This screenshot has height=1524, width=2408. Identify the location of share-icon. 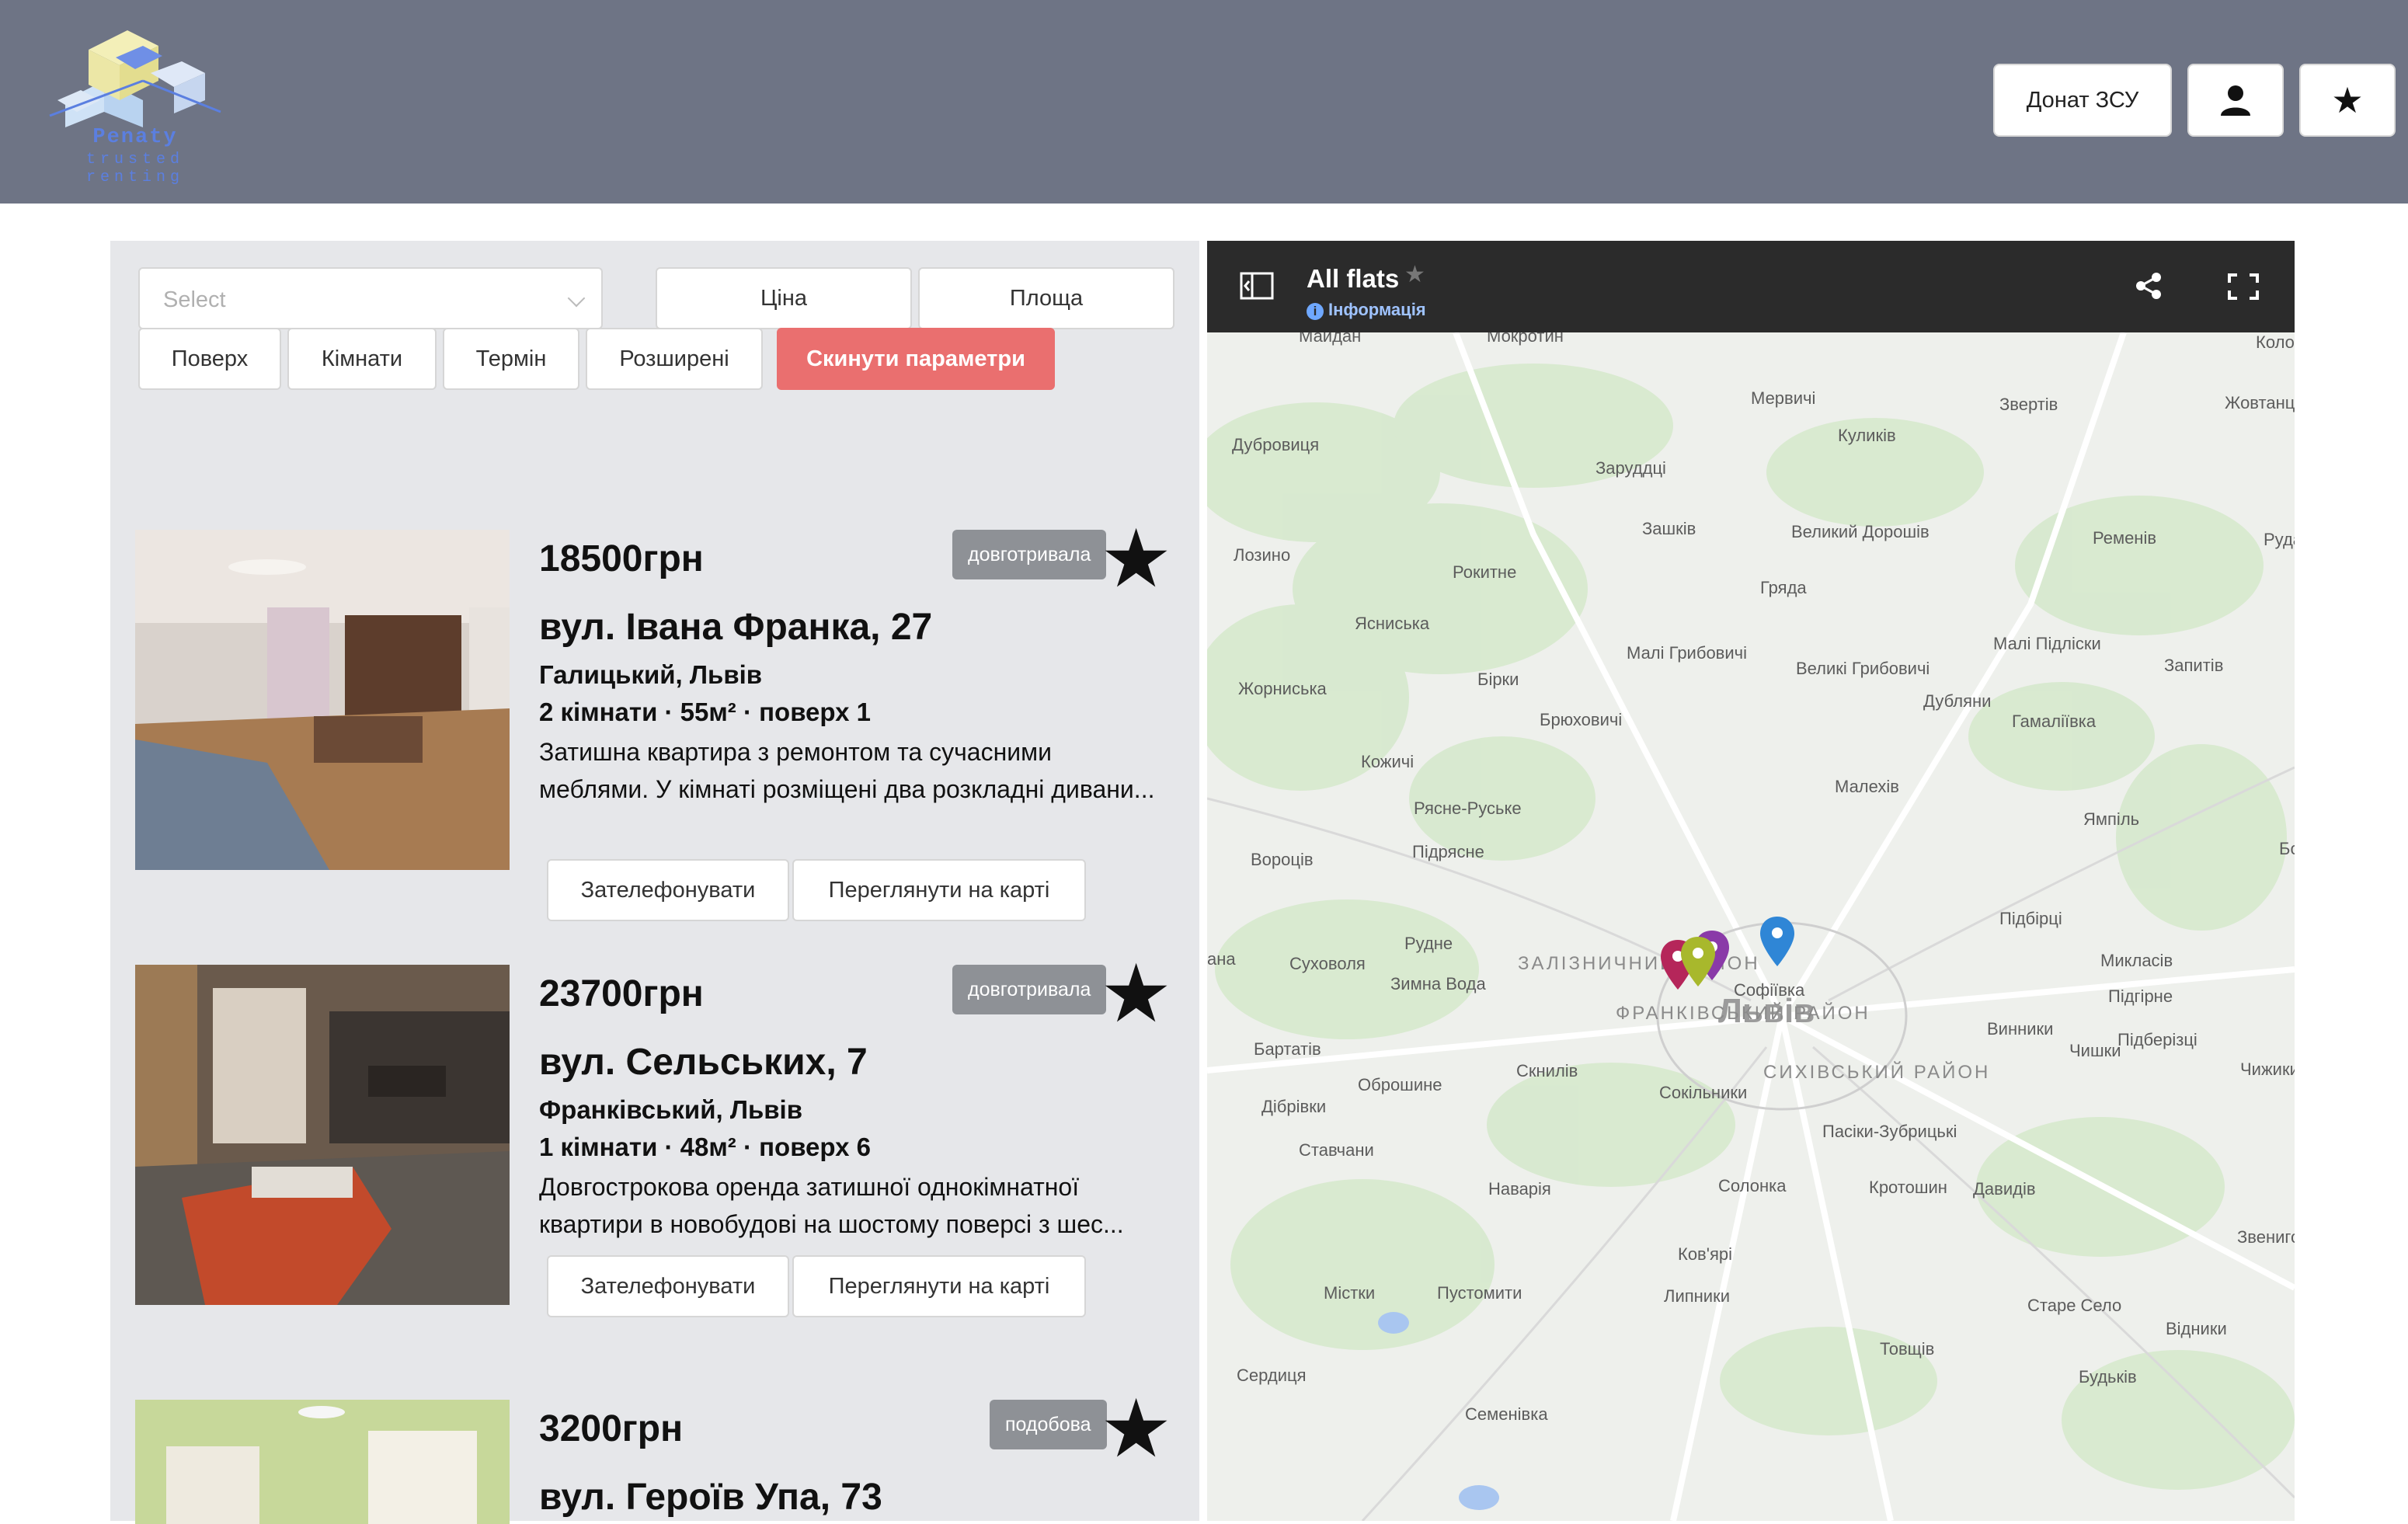
(2149, 286).